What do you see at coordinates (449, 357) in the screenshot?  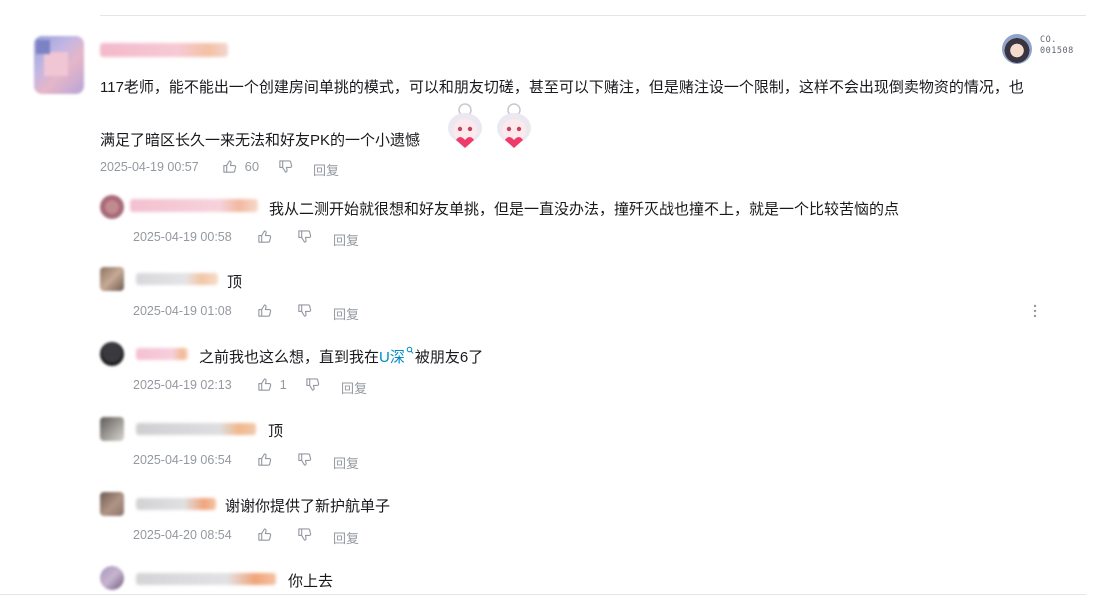 I see `reply-text-after: 被朋友6了` at bounding box center [449, 357].